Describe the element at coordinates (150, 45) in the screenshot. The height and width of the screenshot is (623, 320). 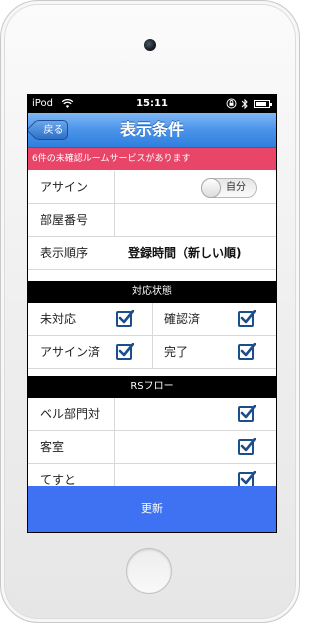
I see `front-camera` at that location.